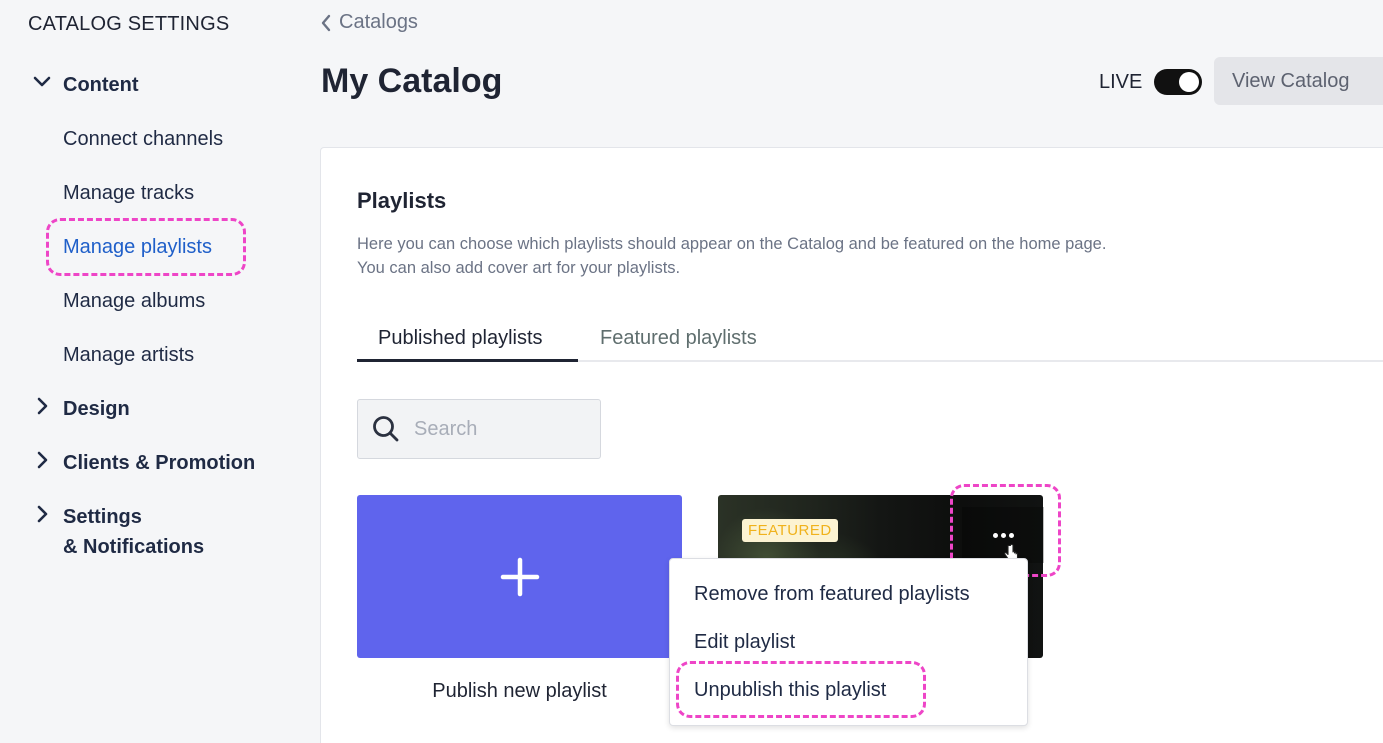 Image resolution: width=1383 pixels, height=743 pixels. What do you see at coordinates (1178, 82) in the screenshot?
I see `live-toggle` at bounding box center [1178, 82].